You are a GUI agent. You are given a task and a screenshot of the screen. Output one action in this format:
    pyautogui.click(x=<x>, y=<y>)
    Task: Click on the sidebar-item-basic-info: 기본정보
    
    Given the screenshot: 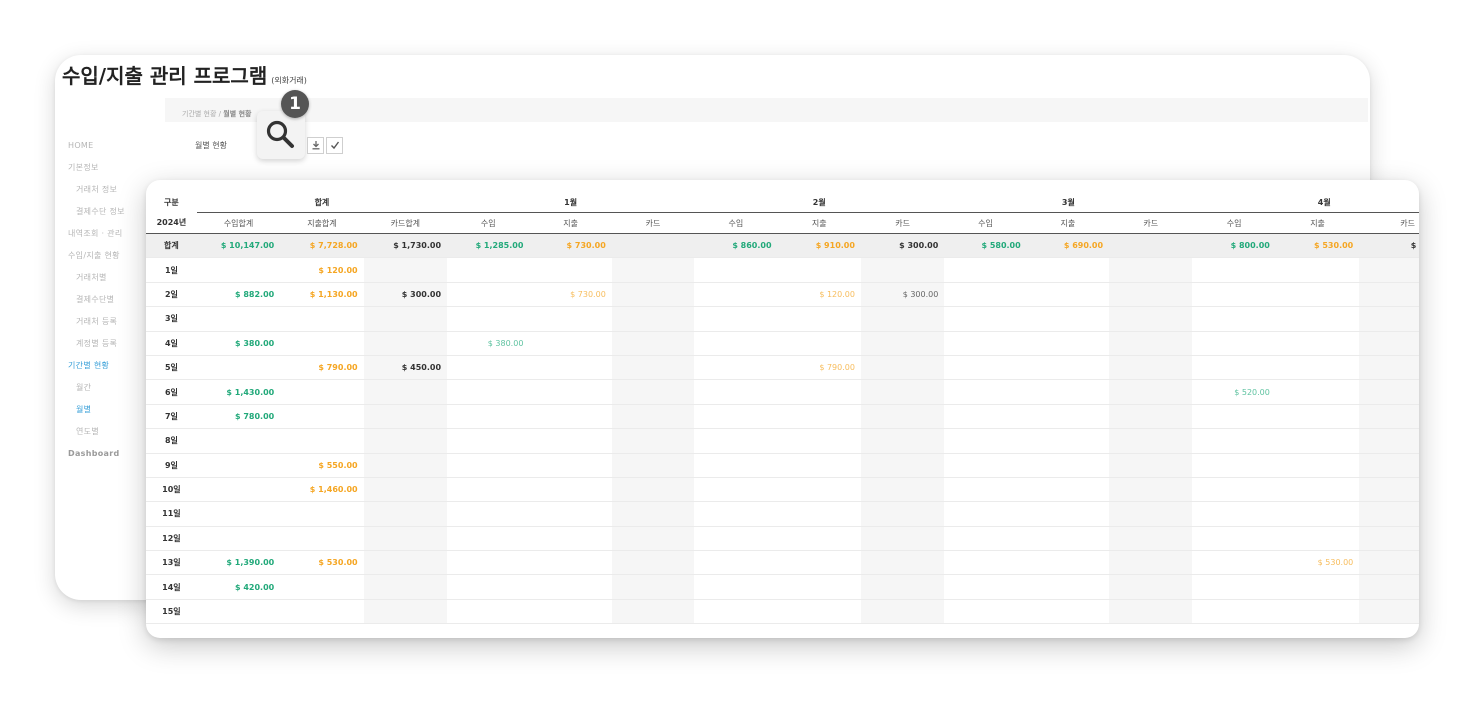 What is the action you would take?
    pyautogui.click(x=113, y=168)
    